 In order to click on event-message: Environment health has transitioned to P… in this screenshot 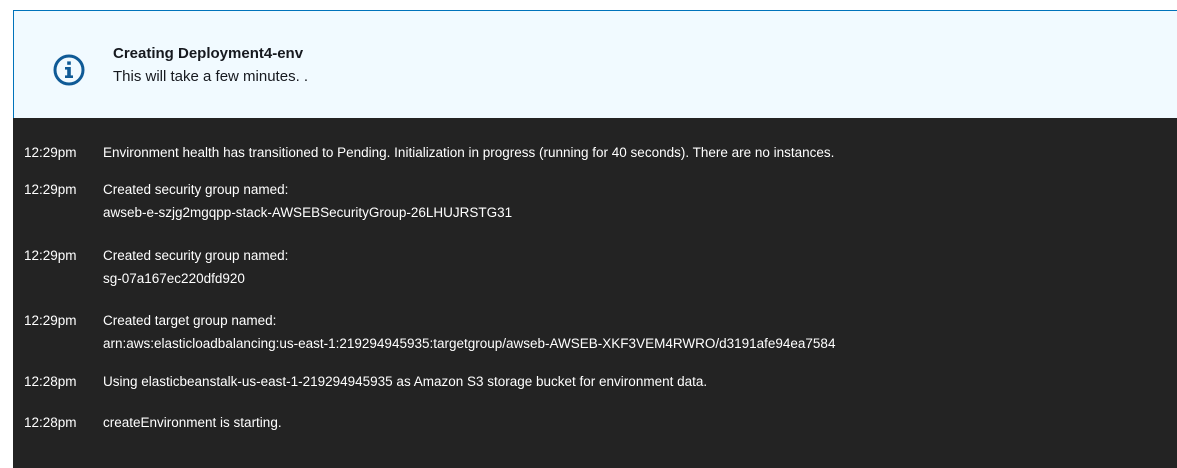, I will do `click(469, 152)`.